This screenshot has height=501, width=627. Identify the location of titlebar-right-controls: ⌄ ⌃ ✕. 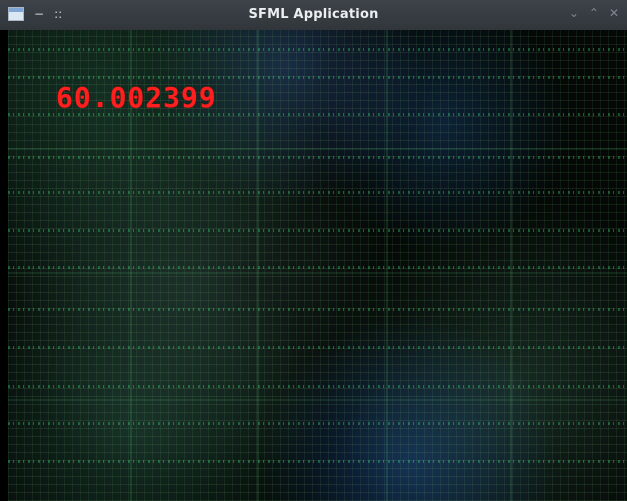
(594, 13).